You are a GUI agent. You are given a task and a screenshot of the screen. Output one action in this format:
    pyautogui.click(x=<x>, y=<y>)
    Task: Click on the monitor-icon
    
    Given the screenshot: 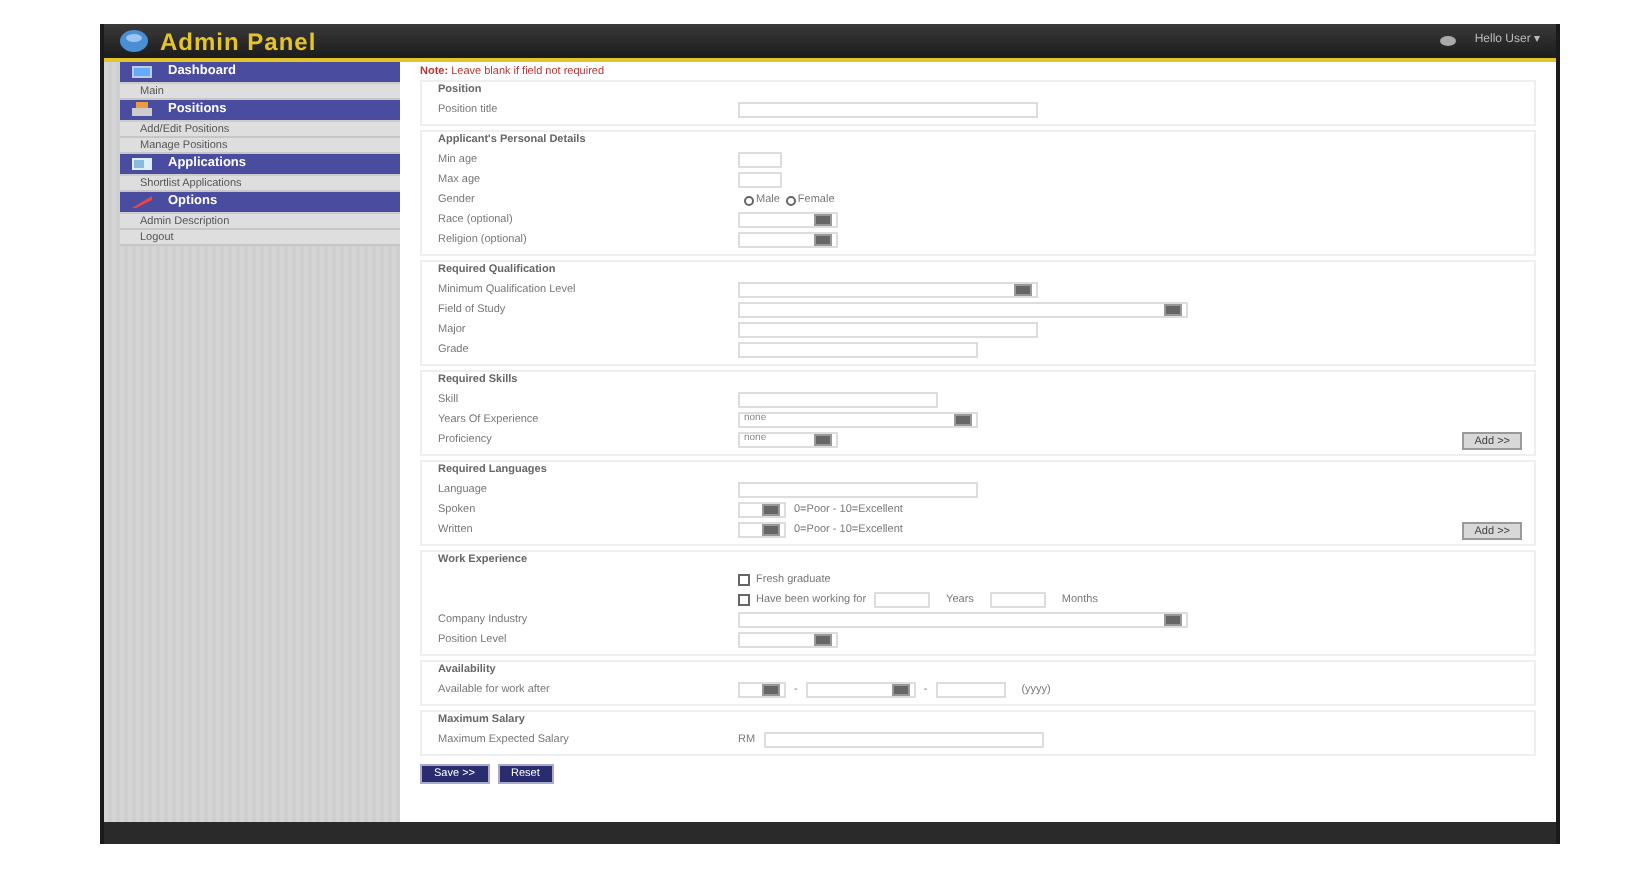 What is the action you would take?
    pyautogui.click(x=142, y=72)
    